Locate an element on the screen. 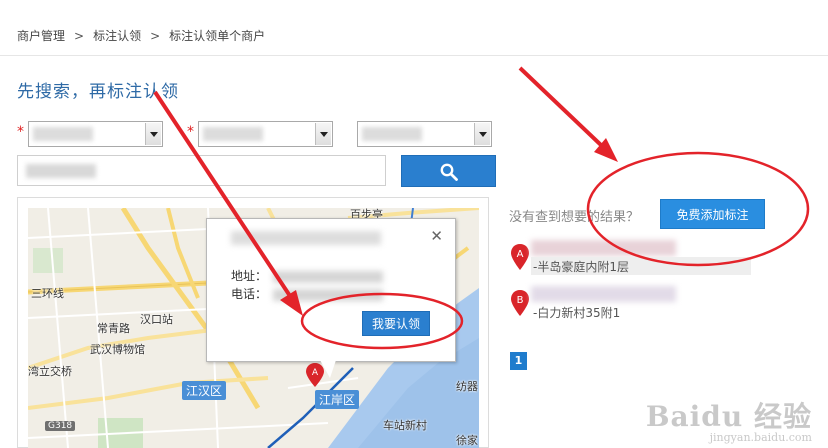  address-value-redacted is located at coordinates (328, 276).